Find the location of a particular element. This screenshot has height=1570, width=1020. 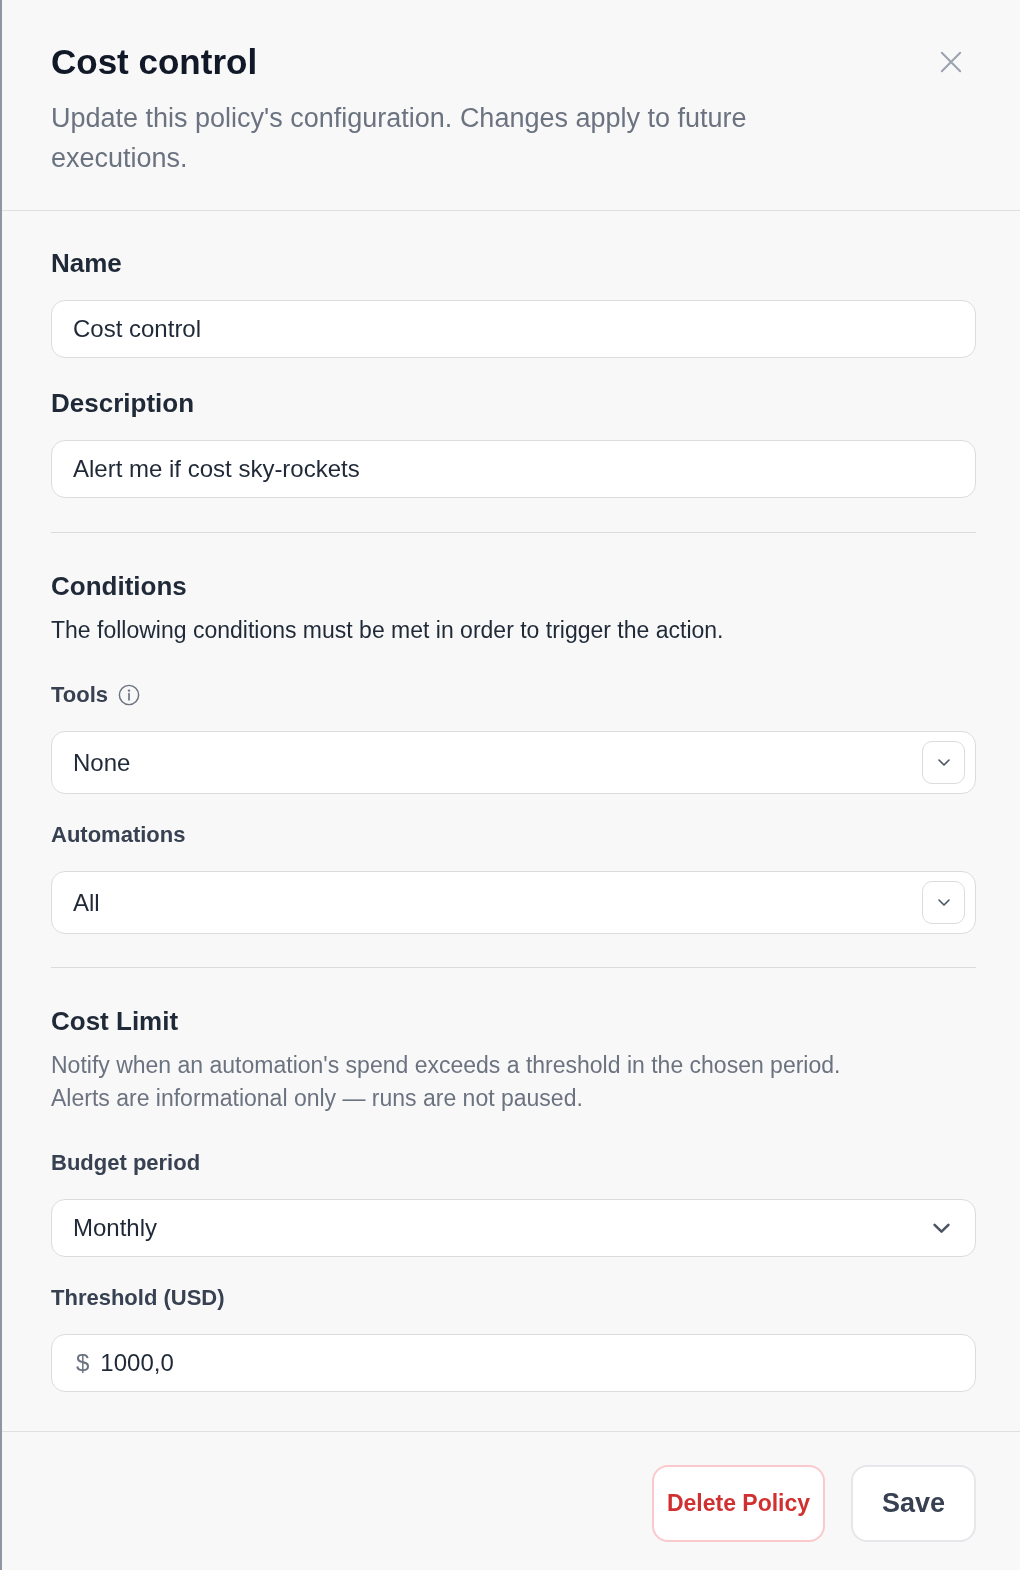

save-button: Save is located at coordinates (913, 1503).